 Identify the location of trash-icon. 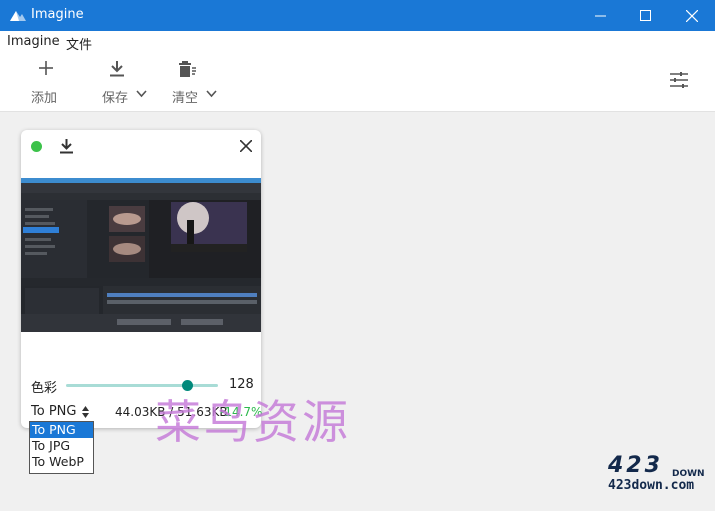
(187, 71).